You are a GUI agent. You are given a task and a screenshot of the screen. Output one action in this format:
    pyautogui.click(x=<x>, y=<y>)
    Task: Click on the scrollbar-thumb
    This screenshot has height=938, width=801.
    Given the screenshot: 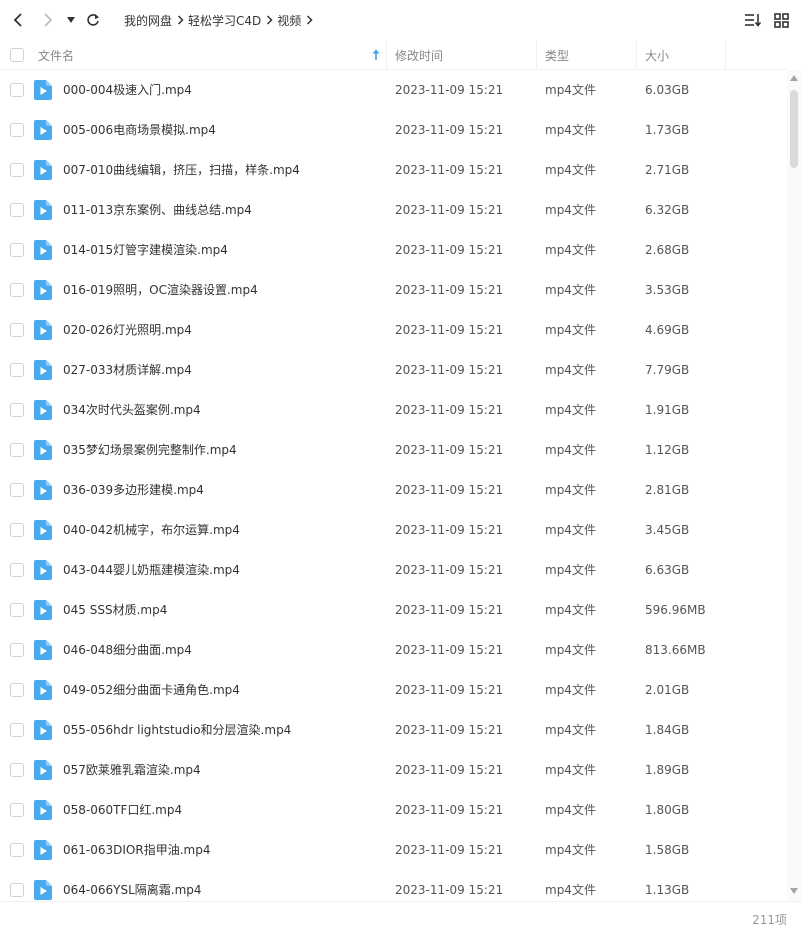 What is the action you would take?
    pyautogui.click(x=794, y=129)
    